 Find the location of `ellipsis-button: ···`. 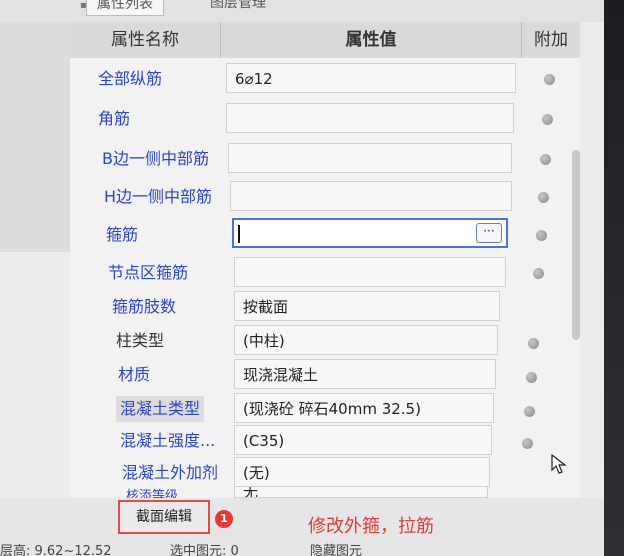

ellipsis-button: ··· is located at coordinates (489, 233).